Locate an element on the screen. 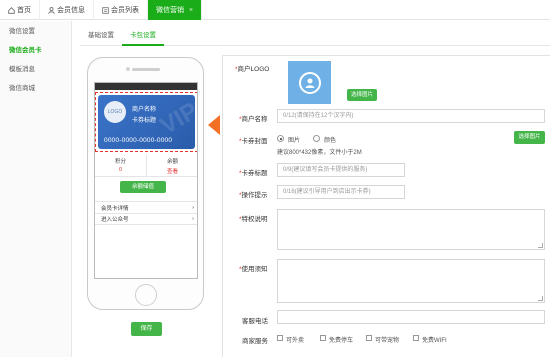 Image resolution: width=550 pixels, height=357 pixels. menu-item-official-account: 进入公众号 › is located at coordinates (146, 219).